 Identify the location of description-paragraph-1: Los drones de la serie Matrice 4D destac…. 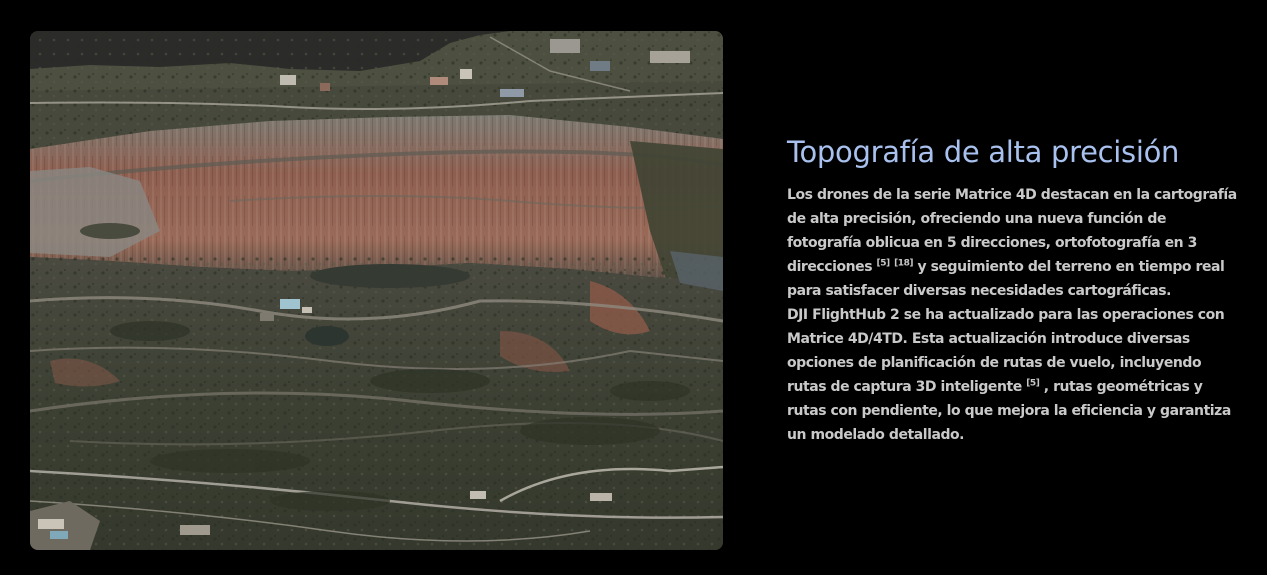
(1012, 243).